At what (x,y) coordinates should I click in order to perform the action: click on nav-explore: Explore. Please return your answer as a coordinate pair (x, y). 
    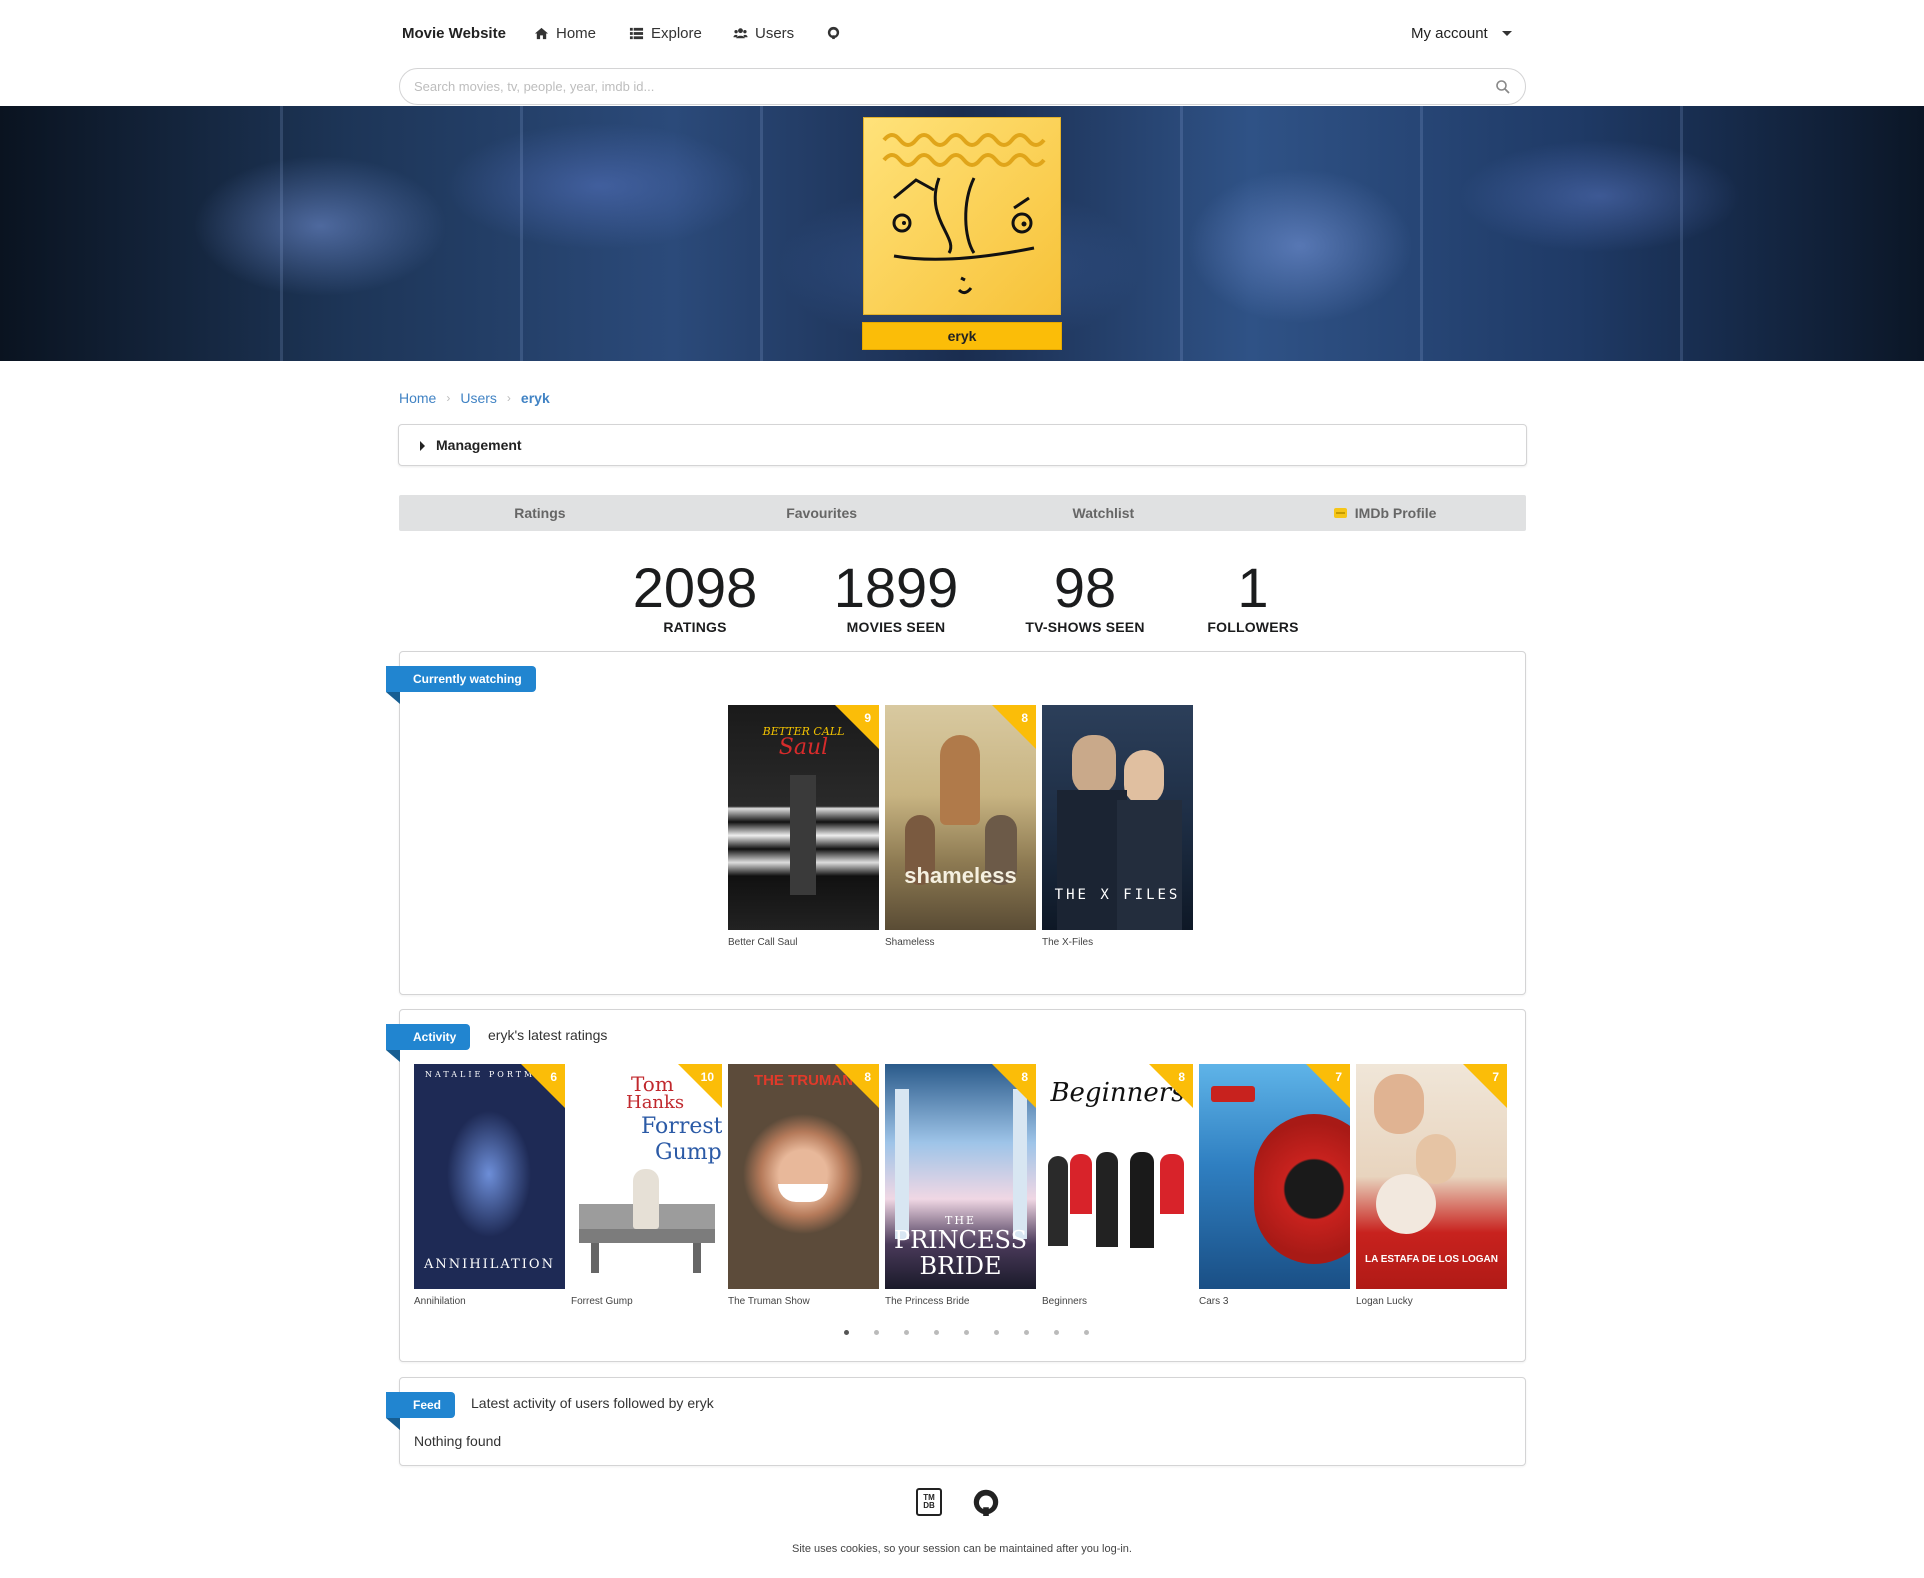
    Looking at the image, I should click on (665, 33).